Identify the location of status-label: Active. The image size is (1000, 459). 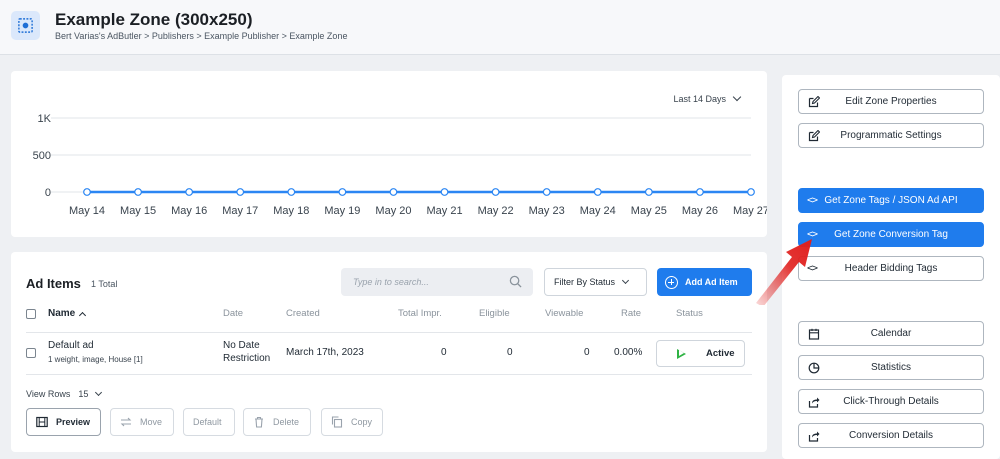
(720, 353).